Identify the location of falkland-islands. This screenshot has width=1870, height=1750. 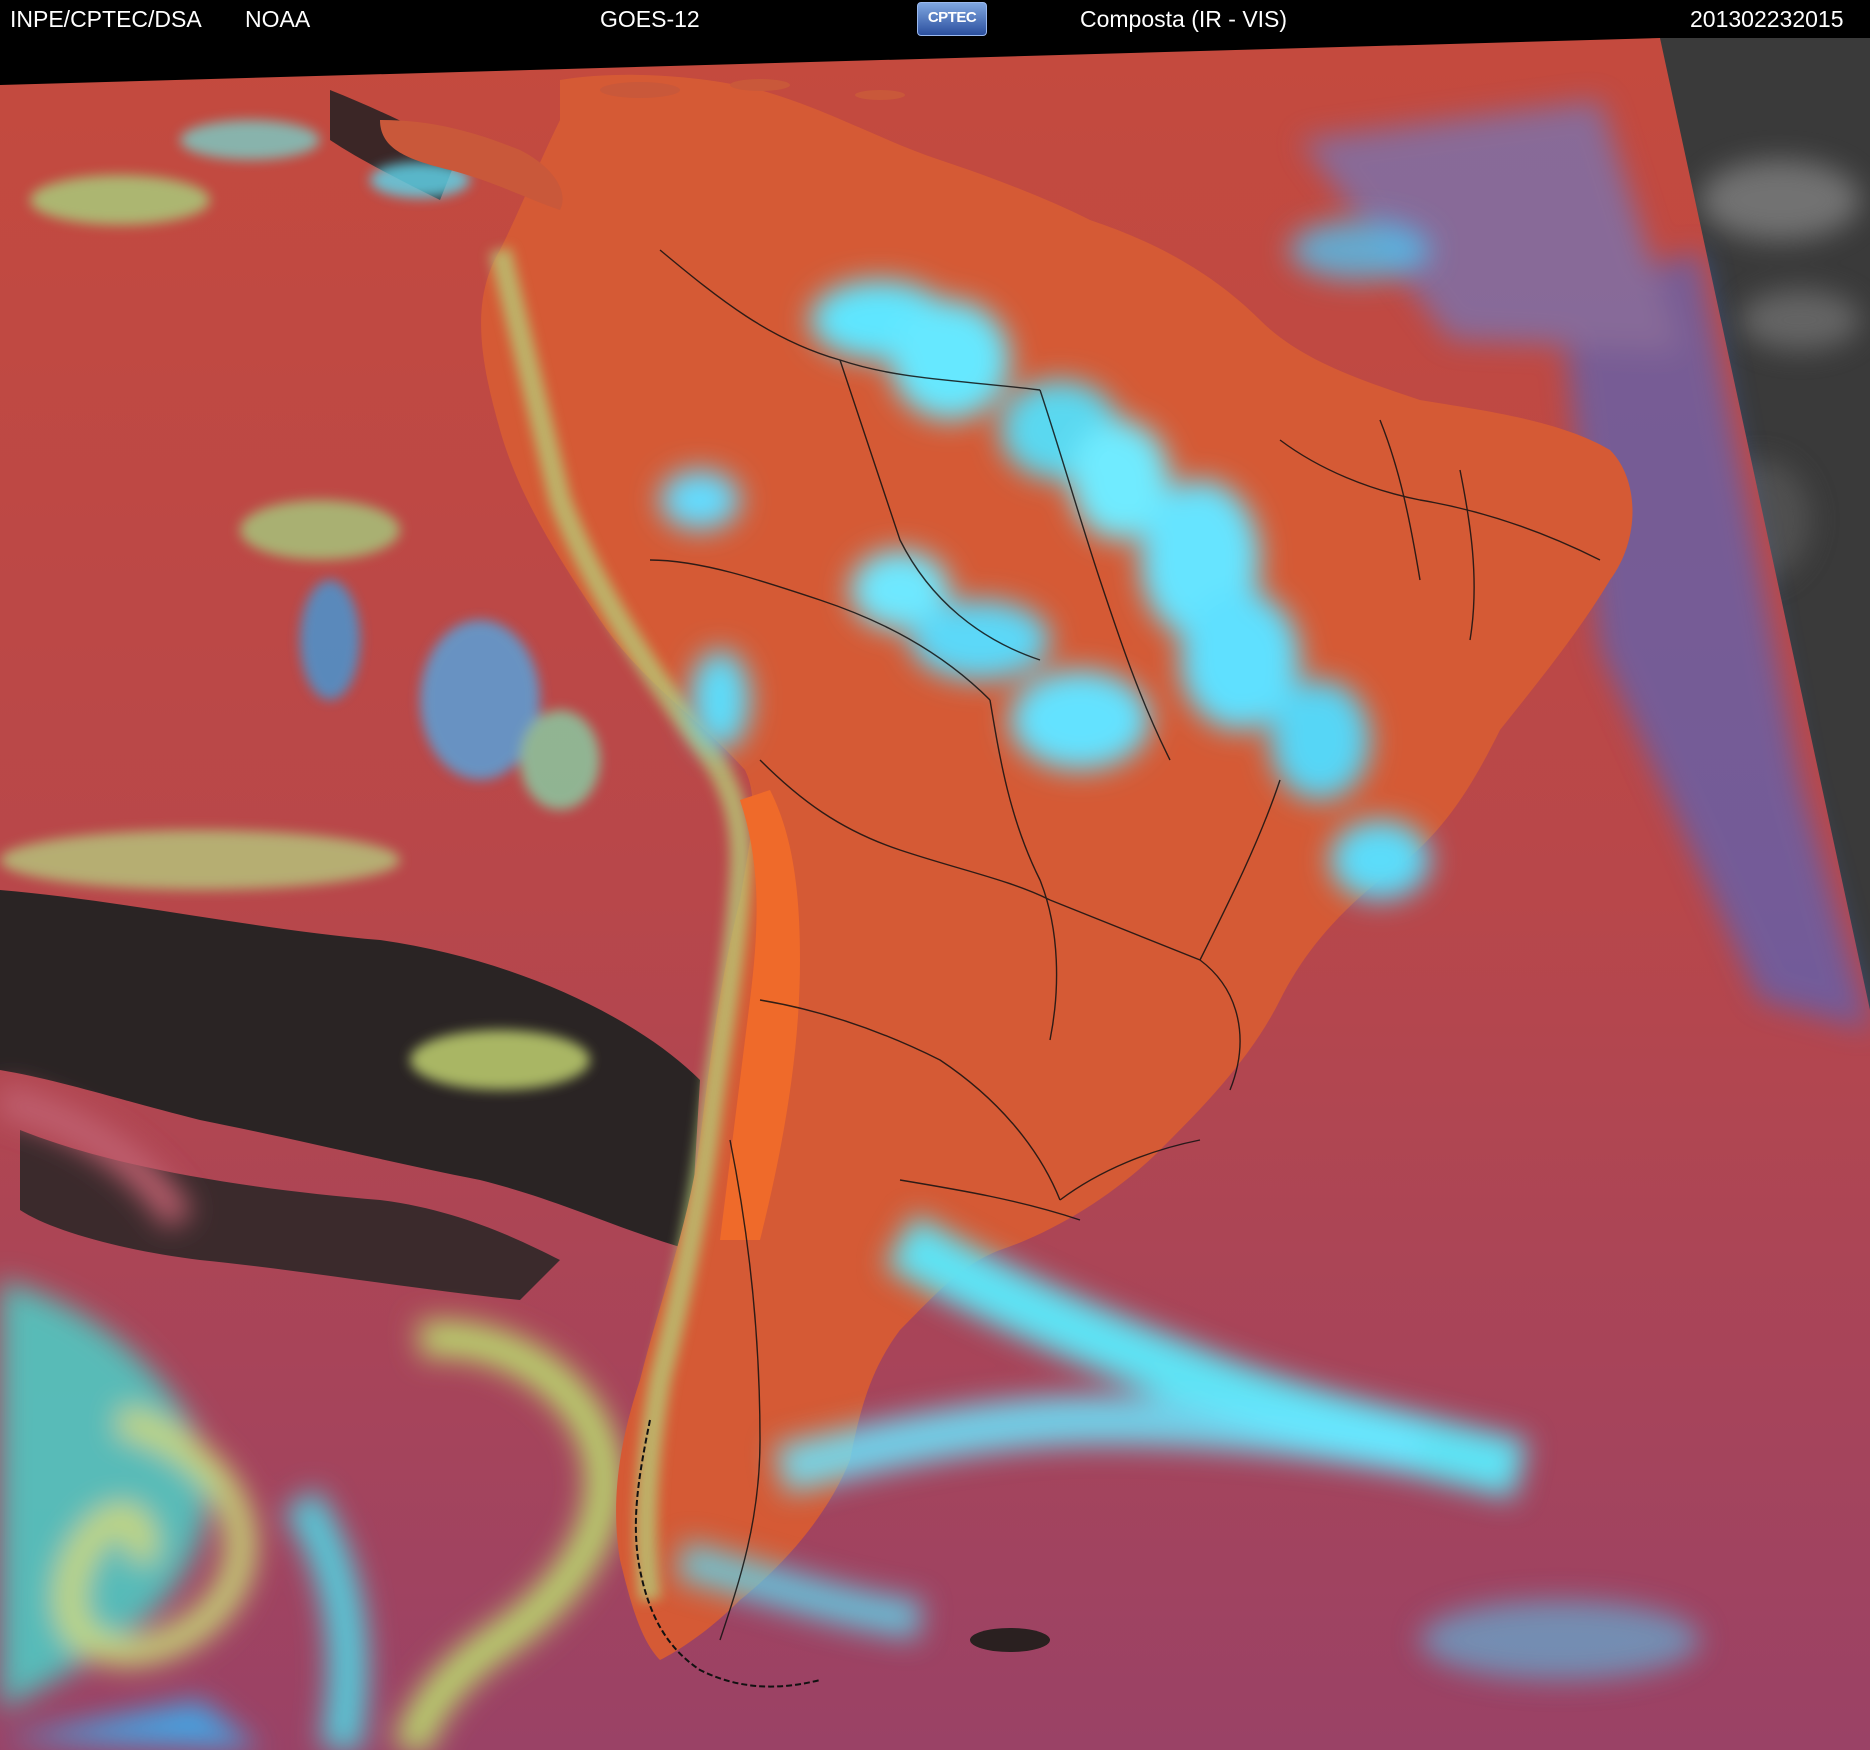
(1010, 1640).